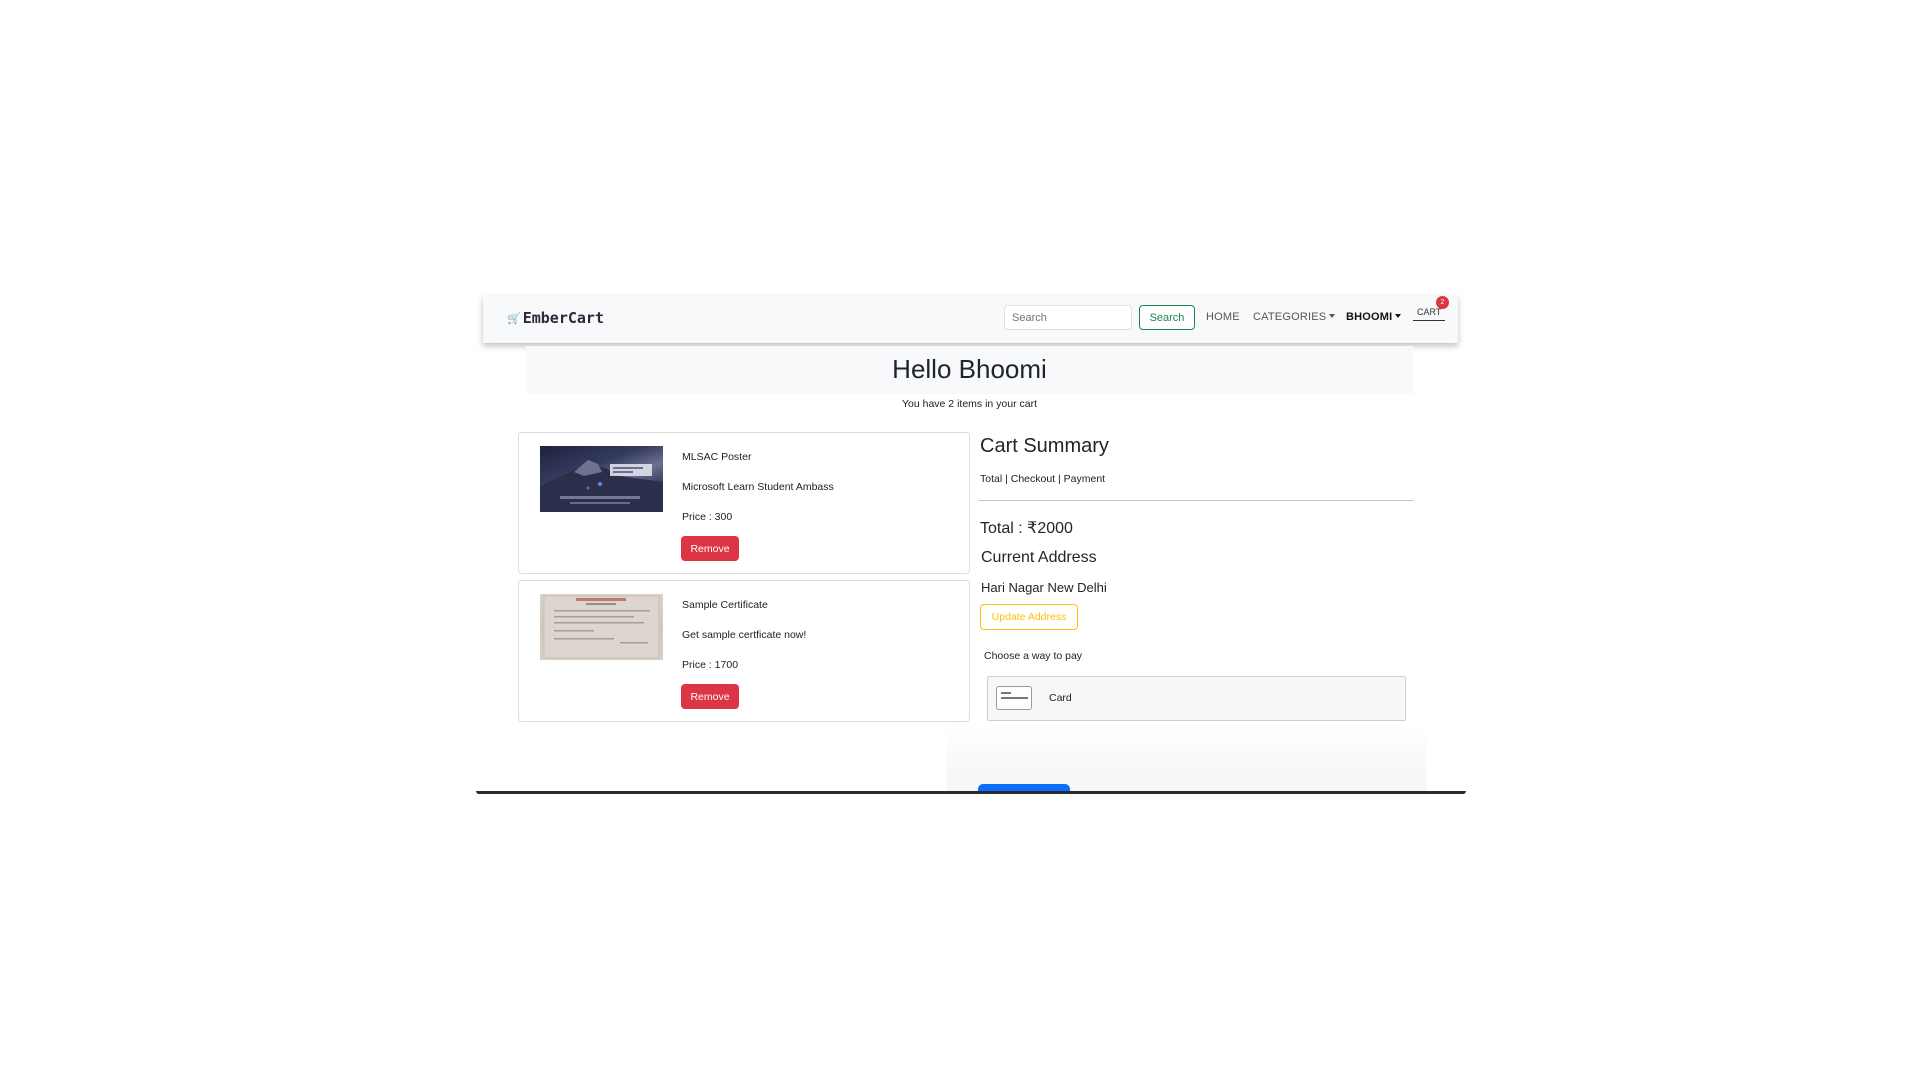 The image size is (1920, 1080). Describe the element at coordinates (710, 665) in the screenshot. I see `product-price: Price : 1700` at that location.